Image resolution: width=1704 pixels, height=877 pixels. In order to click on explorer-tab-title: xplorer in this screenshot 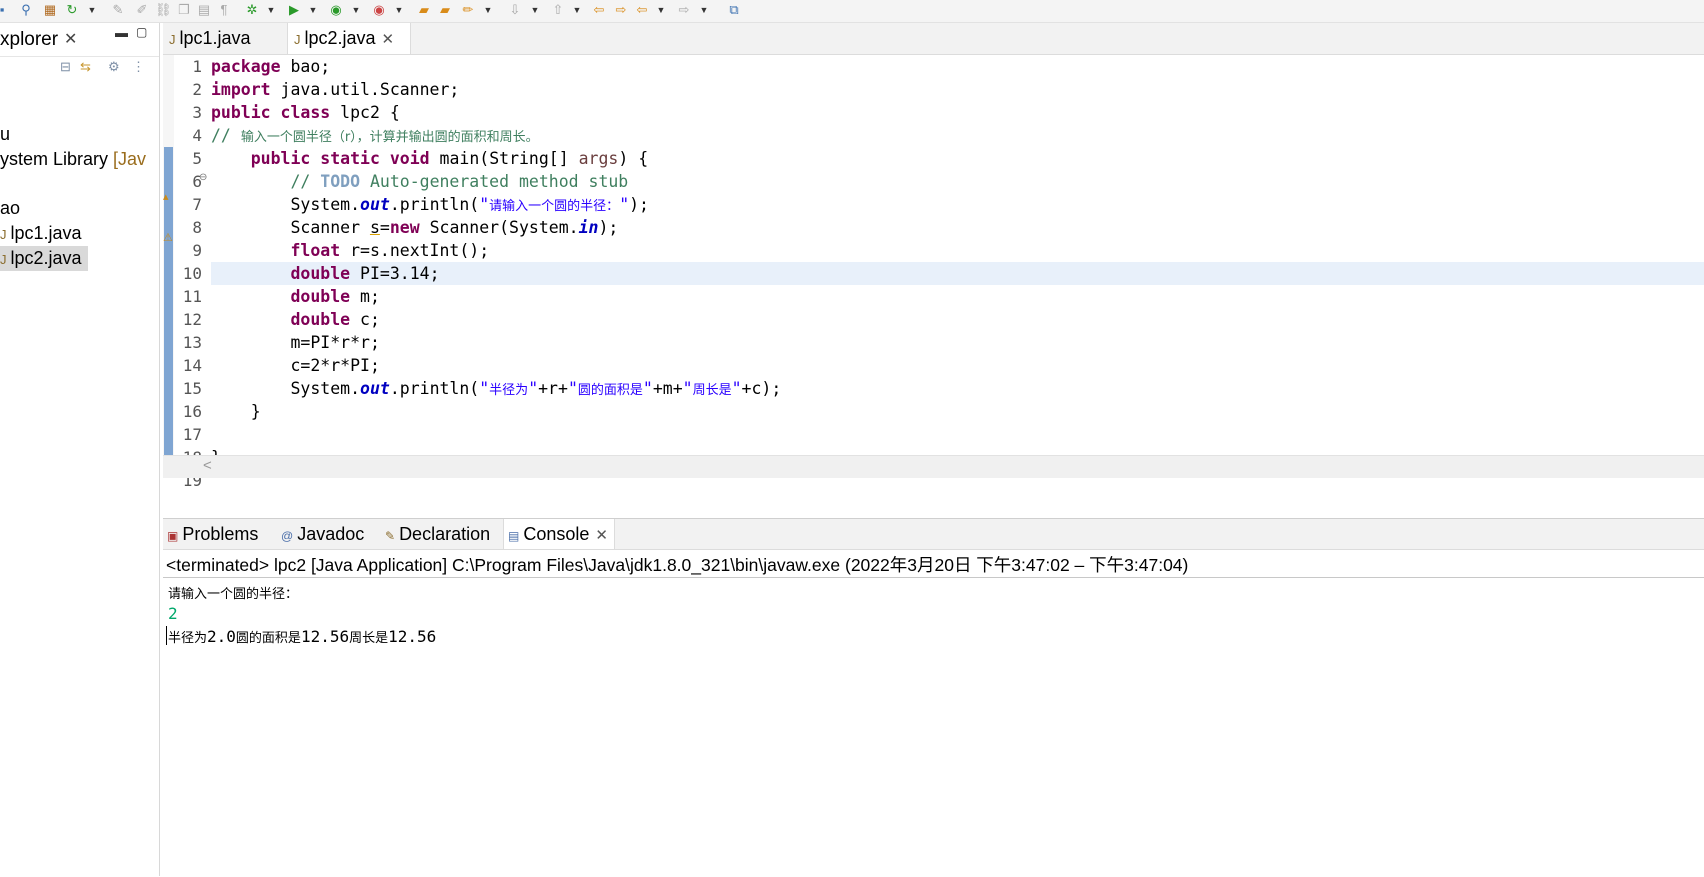, I will do `click(29, 40)`.